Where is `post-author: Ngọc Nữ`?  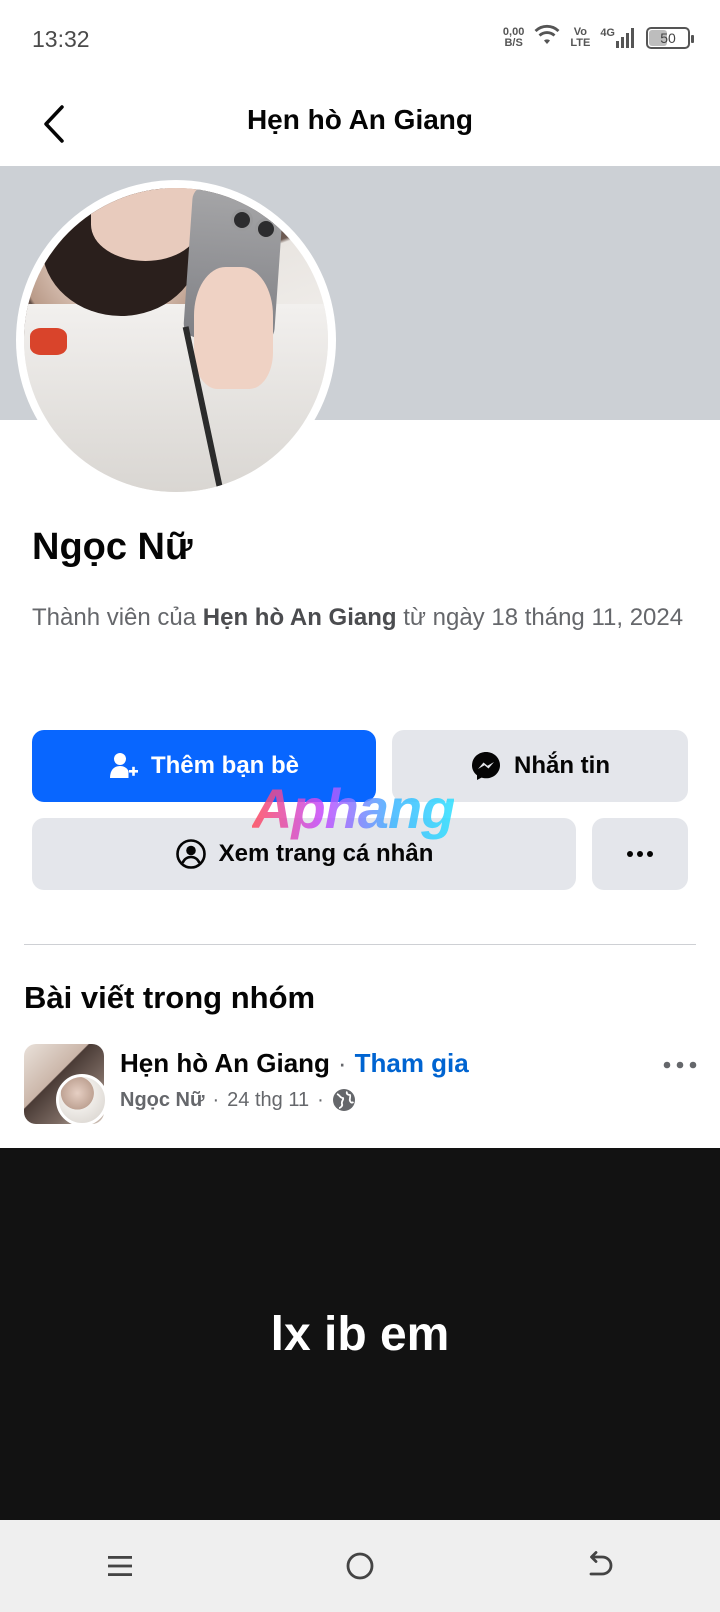
post-author: Ngọc Nữ is located at coordinates (162, 1100).